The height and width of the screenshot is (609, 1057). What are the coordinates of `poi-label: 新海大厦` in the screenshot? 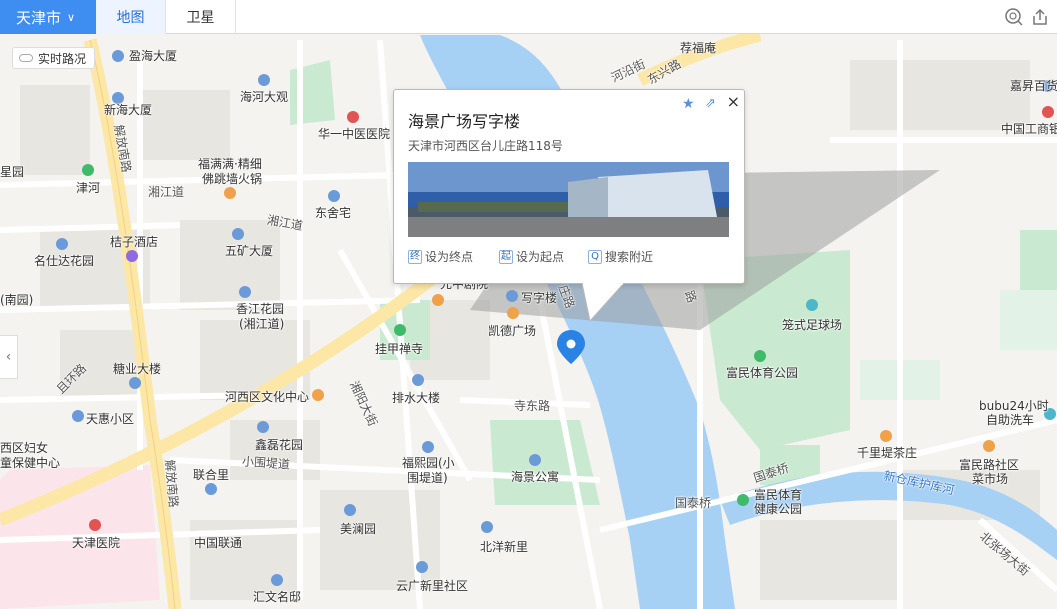 It's located at (128, 109).